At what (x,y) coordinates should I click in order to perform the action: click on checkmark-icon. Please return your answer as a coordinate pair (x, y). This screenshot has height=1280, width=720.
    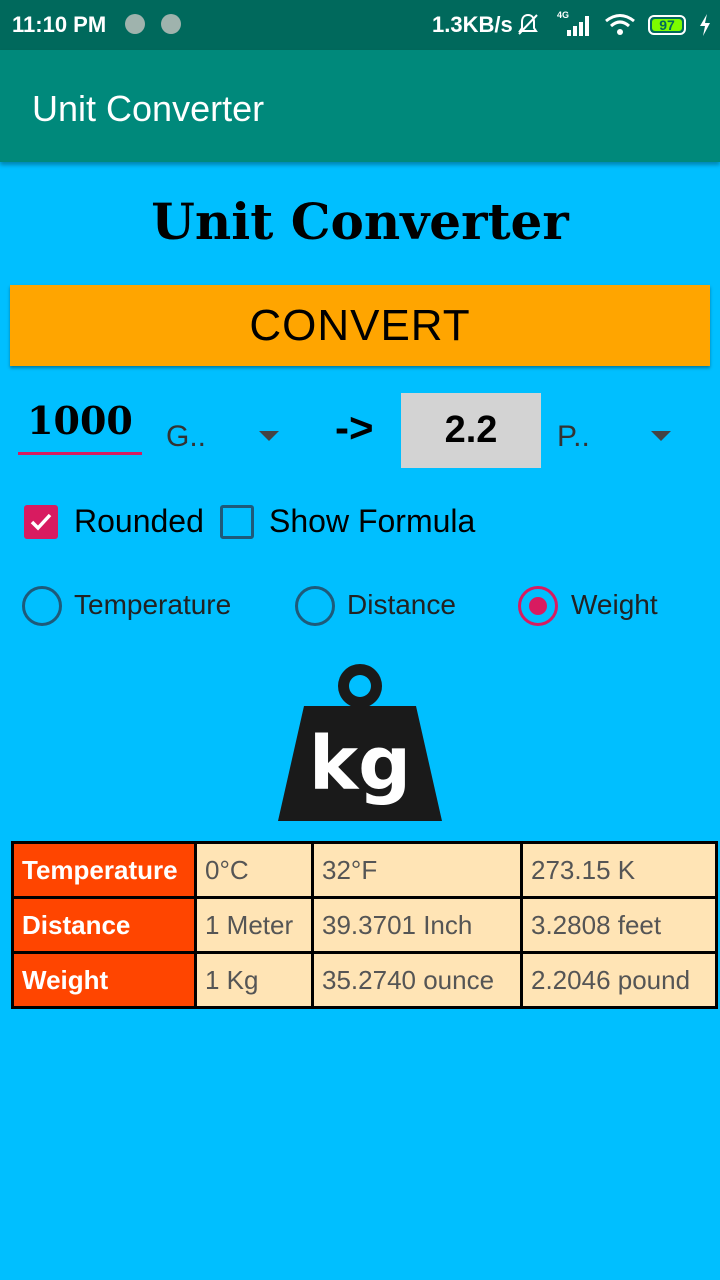
    Looking at the image, I should click on (41, 522).